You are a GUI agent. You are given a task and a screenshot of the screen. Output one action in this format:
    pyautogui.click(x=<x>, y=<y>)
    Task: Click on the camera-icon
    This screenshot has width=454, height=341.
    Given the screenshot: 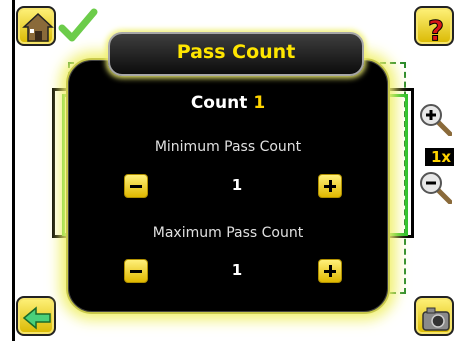 What is the action you would take?
    pyautogui.click(x=436, y=319)
    